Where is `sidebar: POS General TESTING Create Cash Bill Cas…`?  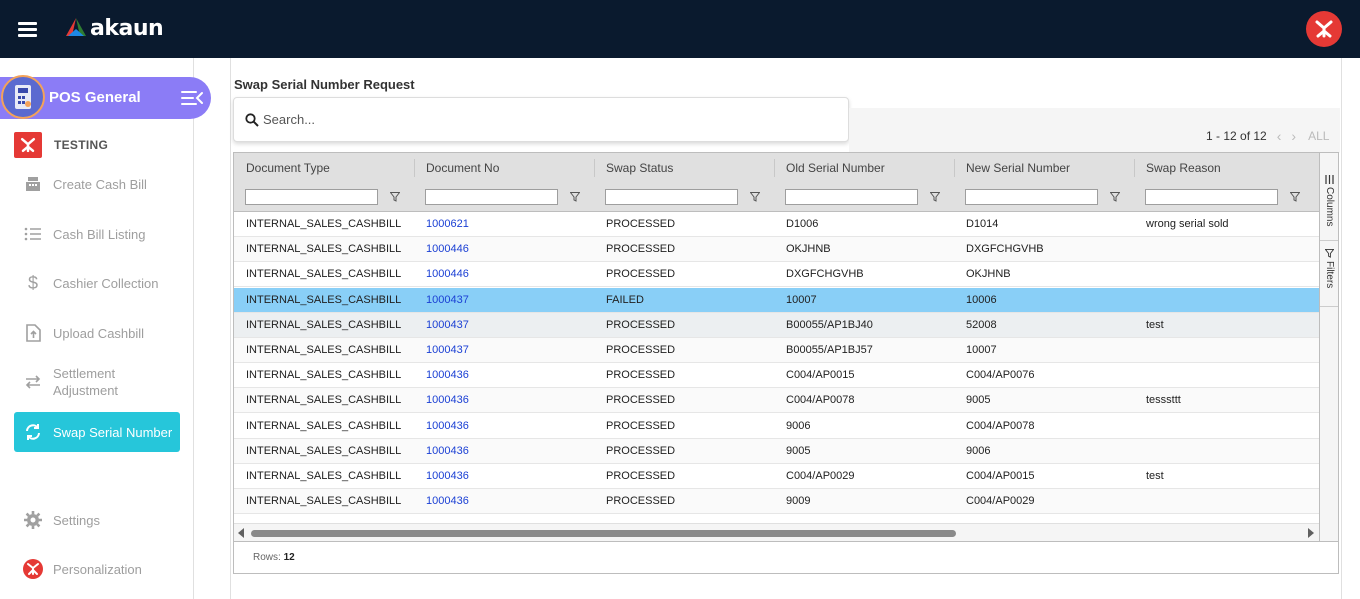
sidebar: POS General TESTING Create Cash Bill Cas… is located at coordinates (105, 328).